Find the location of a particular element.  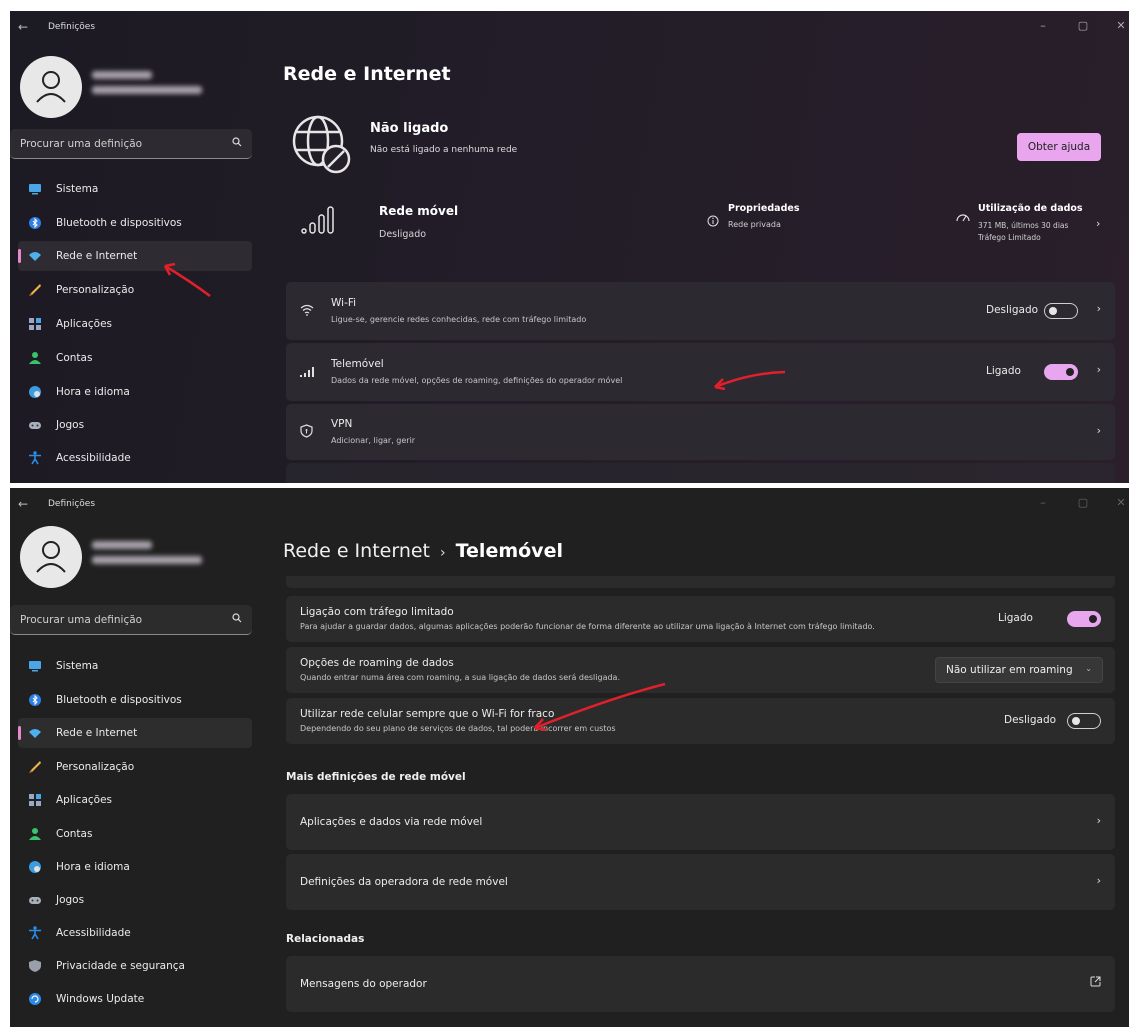

weak-wifi-toggle is located at coordinates (1084, 721).